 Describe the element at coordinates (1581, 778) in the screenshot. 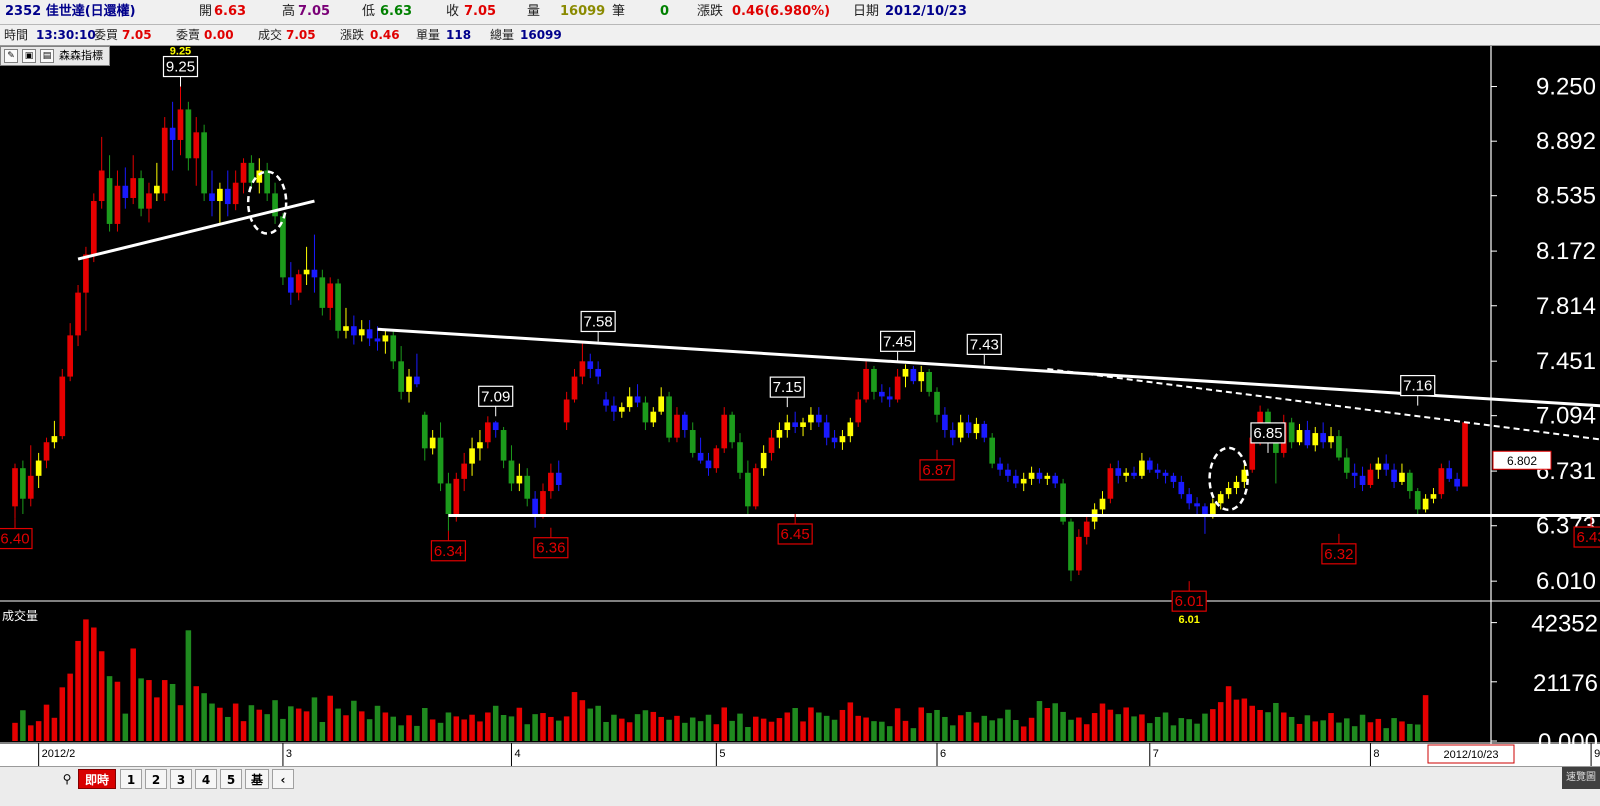

I see `corner-label: 速覽圖` at that location.